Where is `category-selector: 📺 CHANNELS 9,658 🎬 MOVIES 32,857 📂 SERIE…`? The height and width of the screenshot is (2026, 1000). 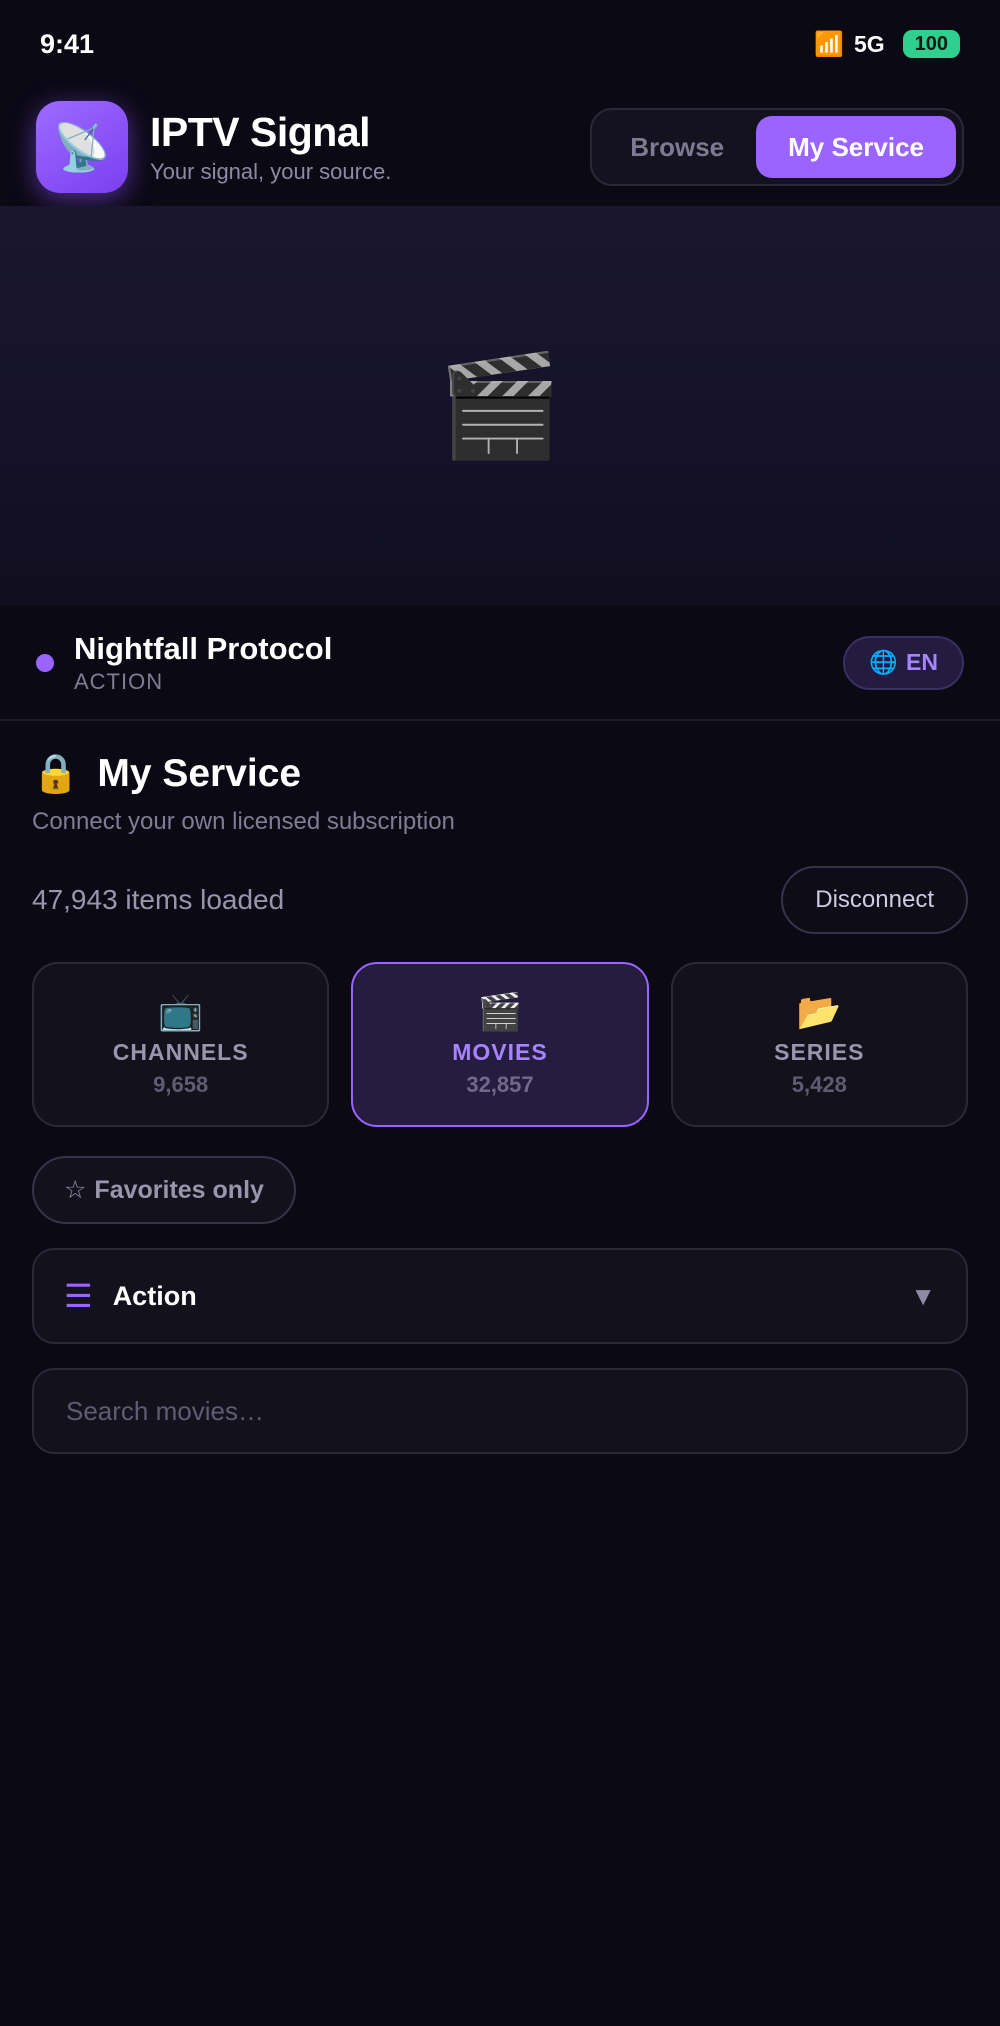 category-selector: 📺 CHANNELS 9,658 🎬 MOVIES 32,857 📂 SERIE… is located at coordinates (500, 1044).